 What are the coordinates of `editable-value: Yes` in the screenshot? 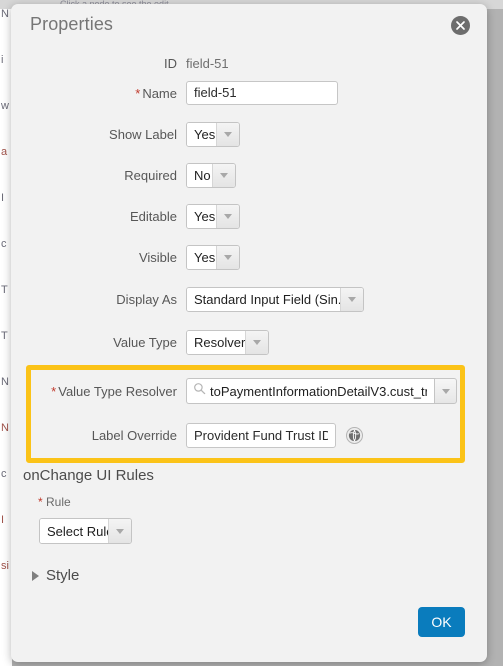 It's located at (201, 216).